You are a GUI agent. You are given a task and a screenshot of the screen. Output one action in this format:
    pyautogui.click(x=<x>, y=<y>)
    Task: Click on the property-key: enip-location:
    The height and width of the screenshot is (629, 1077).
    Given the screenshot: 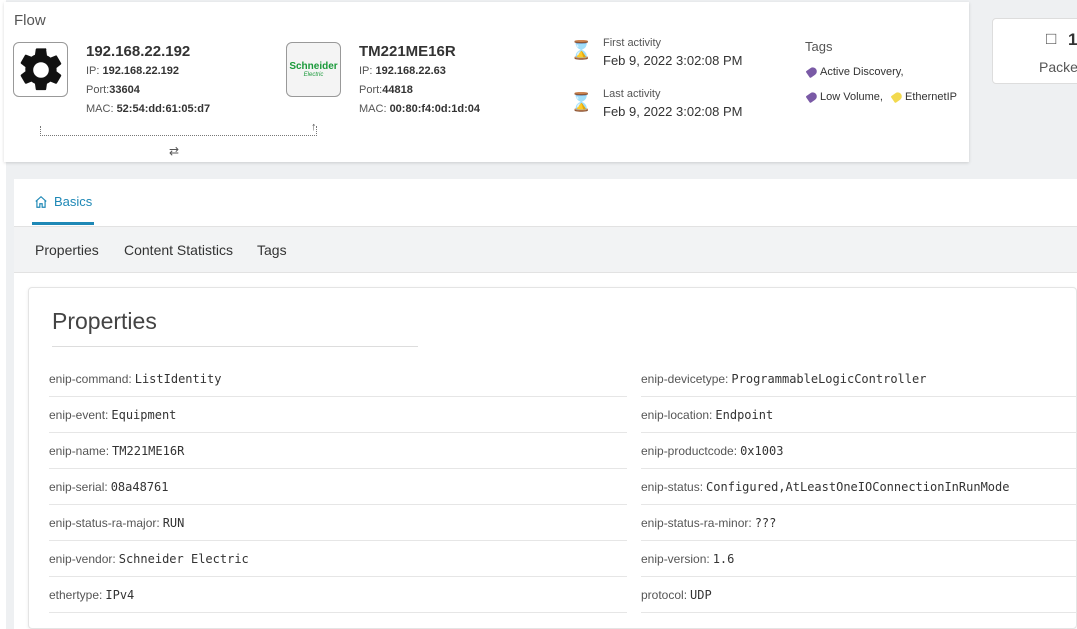 What is the action you would take?
    pyautogui.click(x=677, y=414)
    